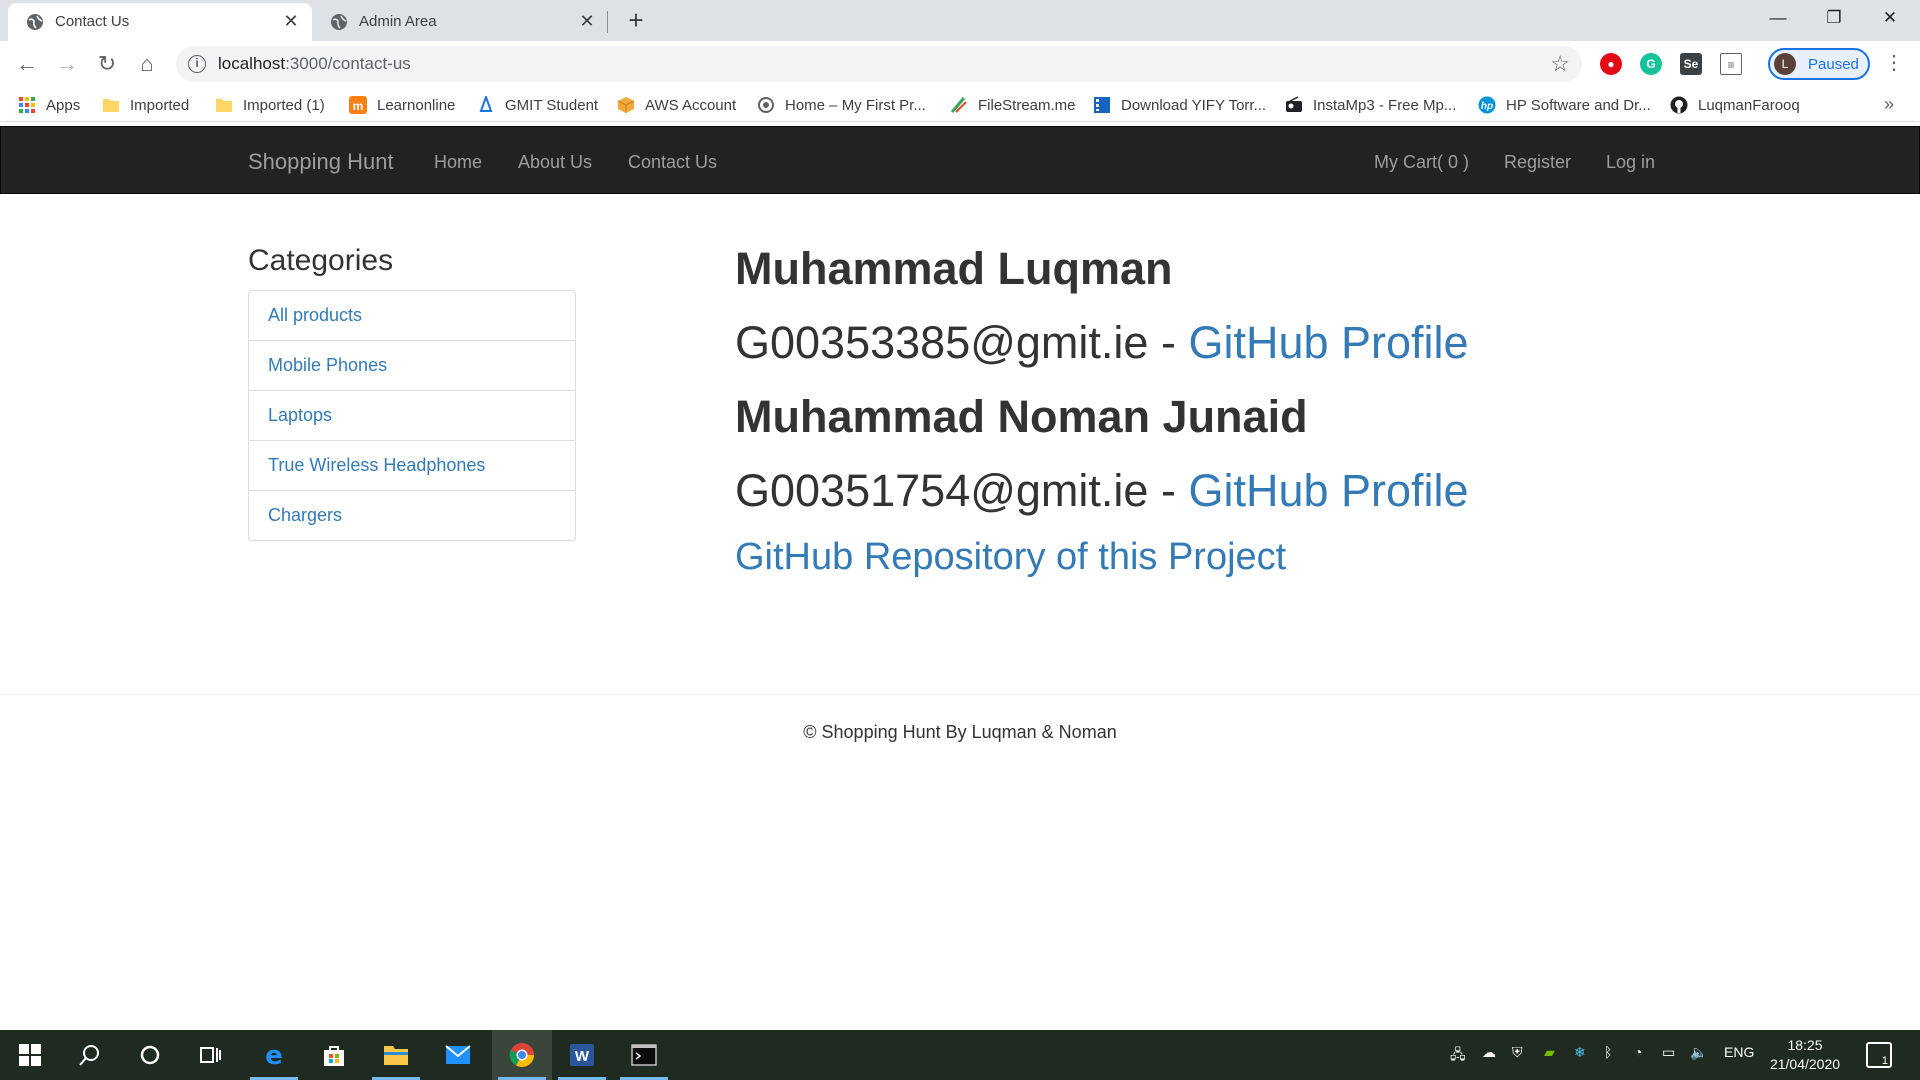 This screenshot has width=1920, height=1080. Describe the element at coordinates (270, 105) in the screenshot. I see `bookmark-imported-1: Imported (1)` at that location.